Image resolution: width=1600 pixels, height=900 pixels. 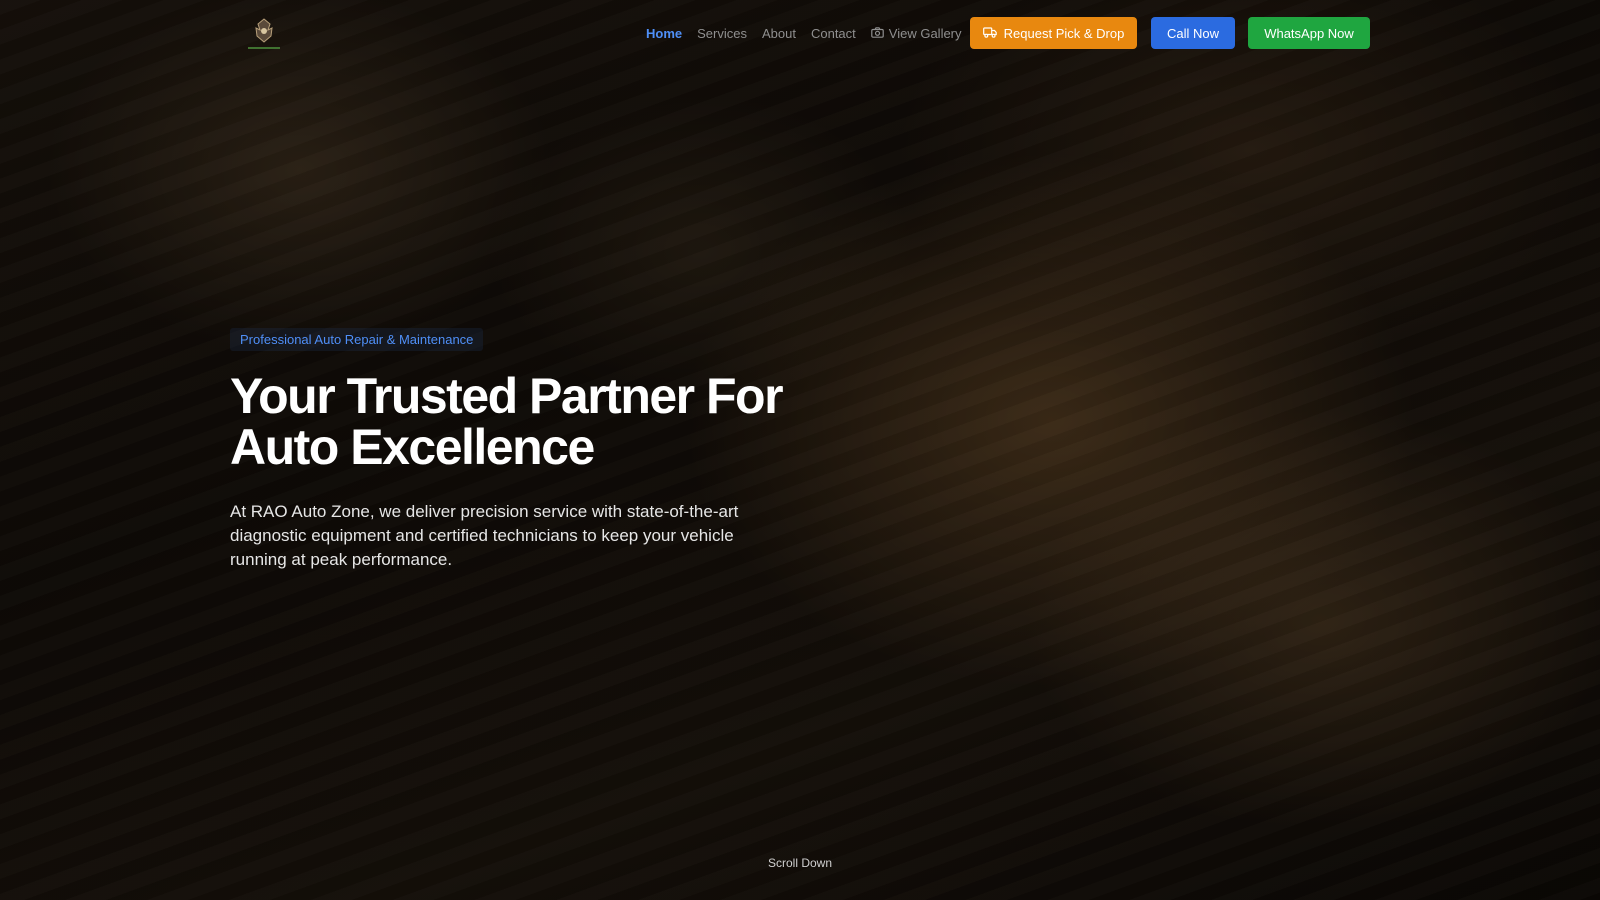 What do you see at coordinates (800, 863) in the screenshot?
I see `scroll-down-indicator: Scroll Down` at bounding box center [800, 863].